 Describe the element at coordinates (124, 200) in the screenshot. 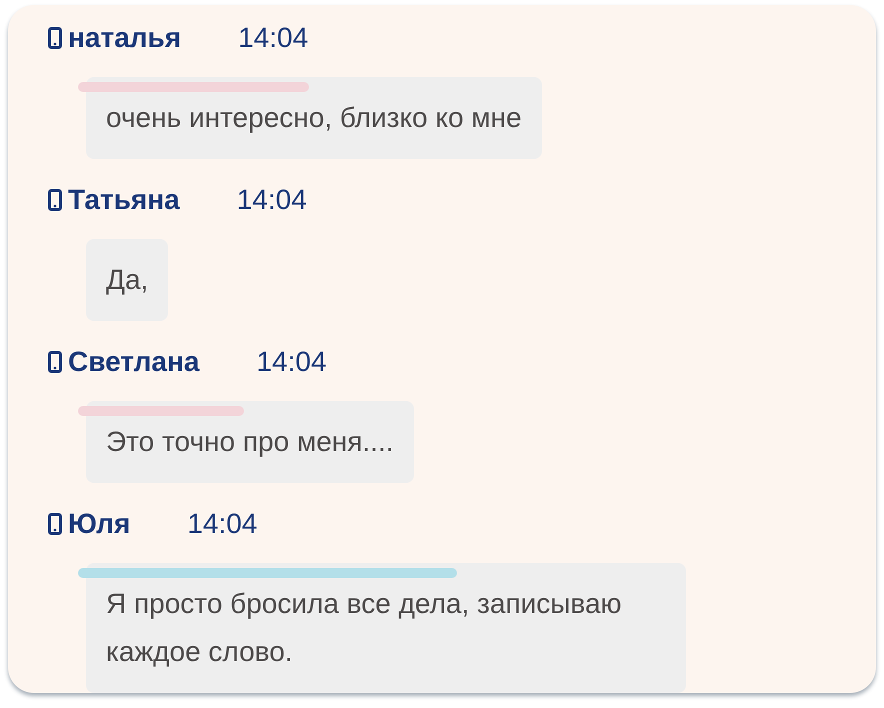

I see `author-name: Татьяна` at that location.